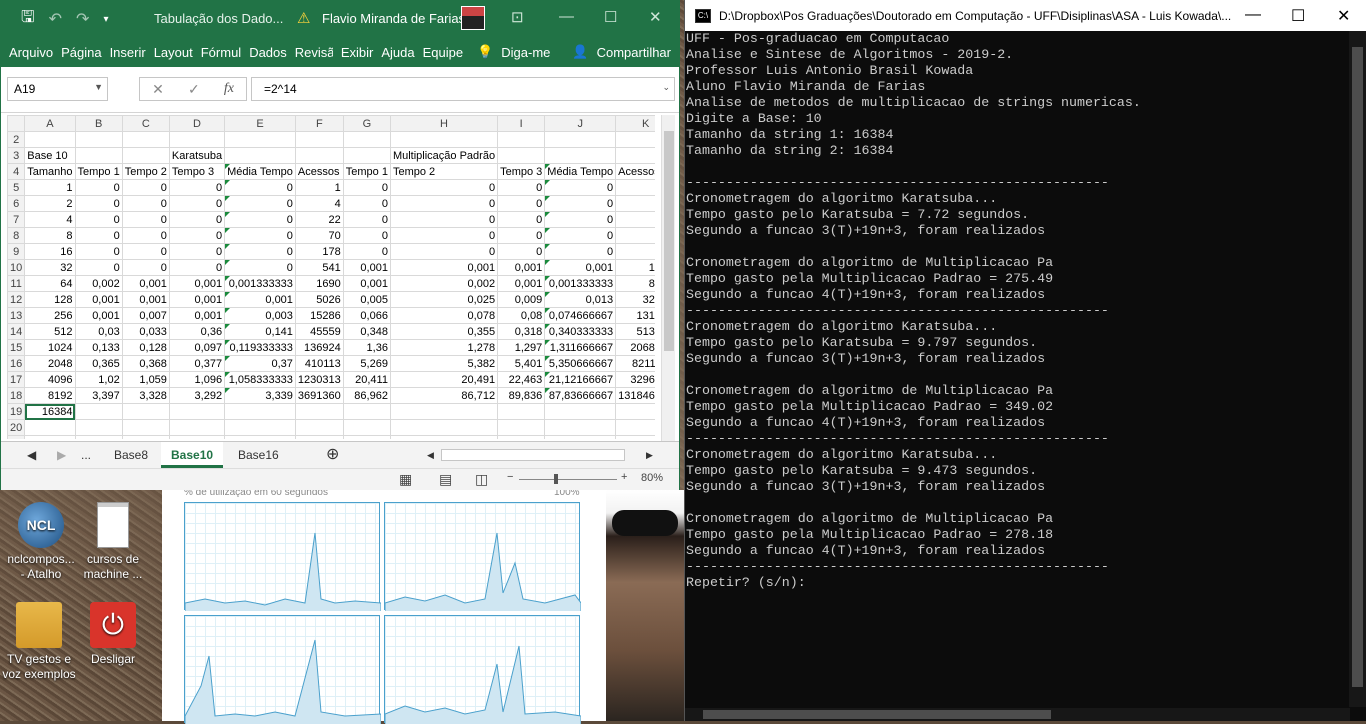  Describe the element at coordinates (31, 455) in the screenshot. I see `prev-sheet-icon: ◀` at that location.